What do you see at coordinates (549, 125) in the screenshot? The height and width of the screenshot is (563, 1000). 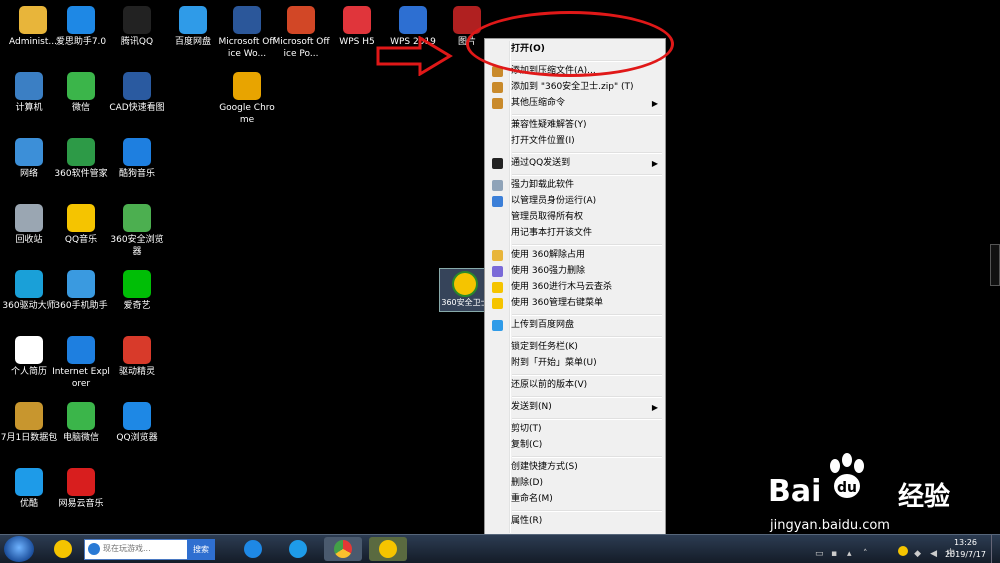 I see `menu-item-label: 兼容性疑难解答(Y)` at bounding box center [549, 125].